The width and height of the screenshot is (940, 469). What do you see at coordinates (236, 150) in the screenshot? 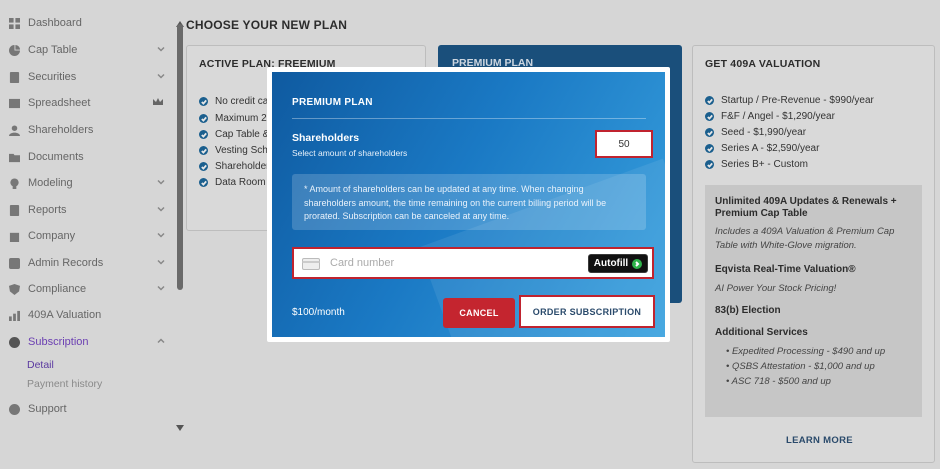
I see `feature-item: Vesting Sche` at bounding box center [236, 150].